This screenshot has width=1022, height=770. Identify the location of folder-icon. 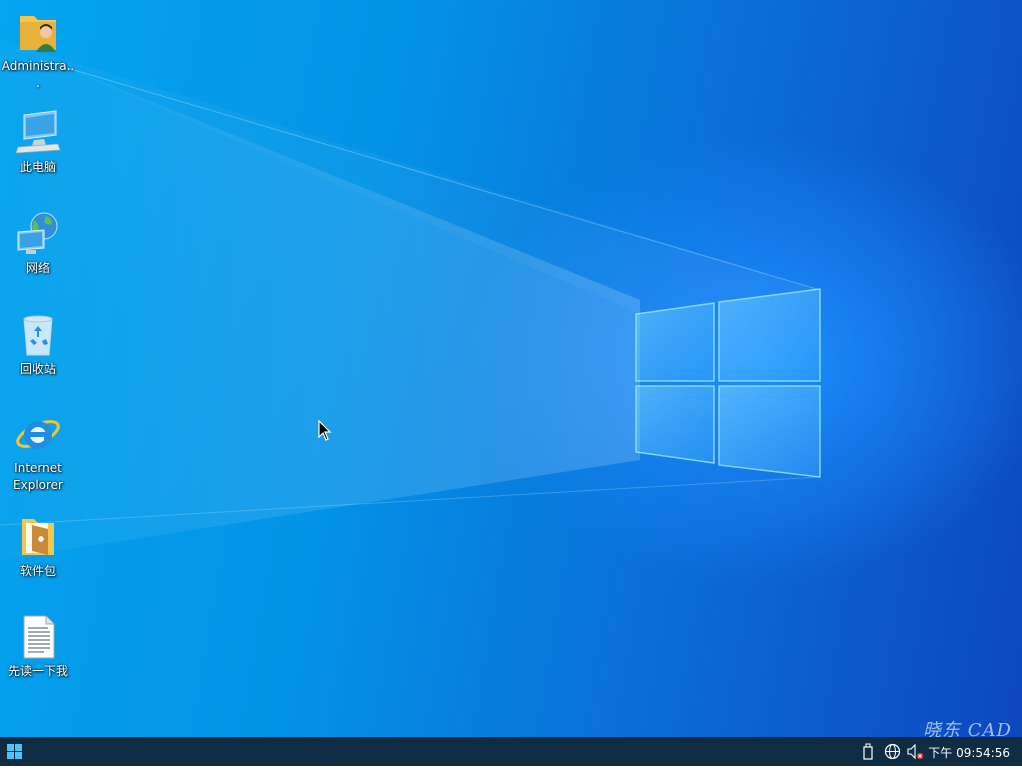
(38, 537).